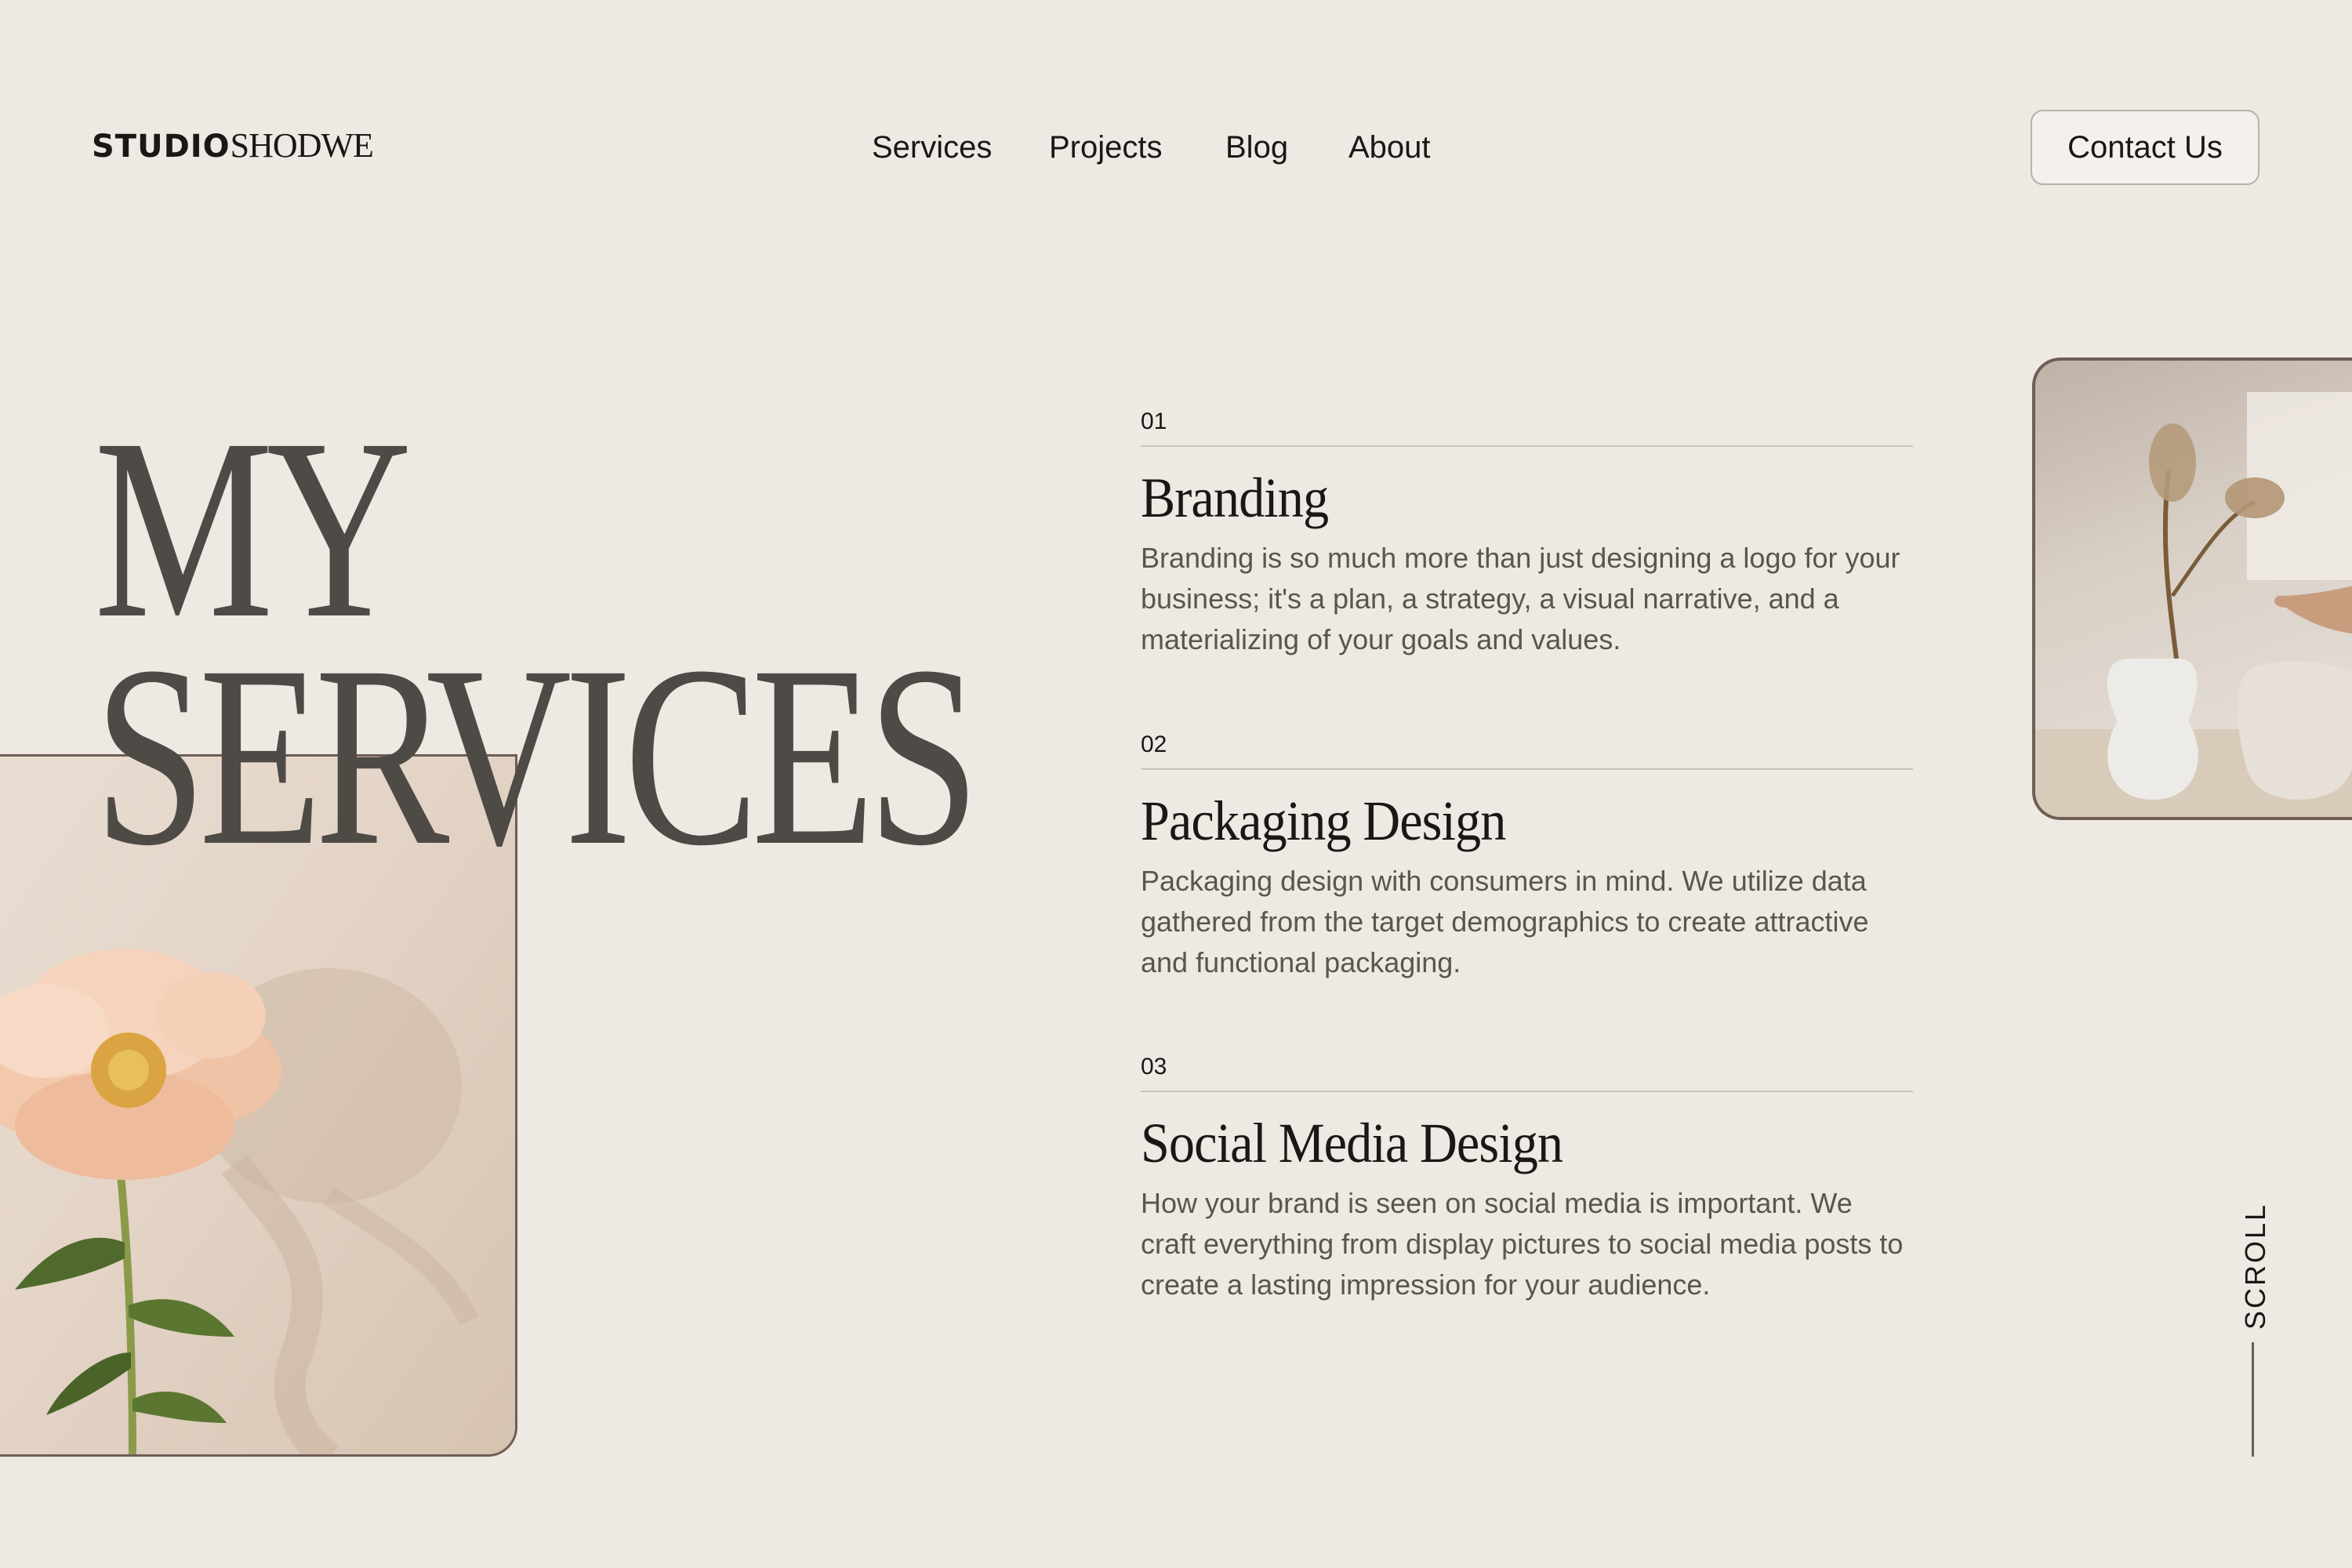 This screenshot has height=1568, width=2352. Describe the element at coordinates (253, 529) in the screenshot. I see `hero-title-line-1: MY` at that location.